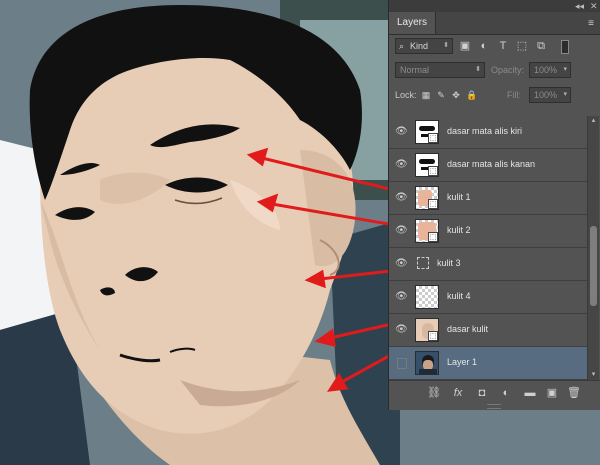 This screenshot has width=600, height=465. Describe the element at coordinates (530, 393) in the screenshot. I see `folder-icon: ▬` at that location.